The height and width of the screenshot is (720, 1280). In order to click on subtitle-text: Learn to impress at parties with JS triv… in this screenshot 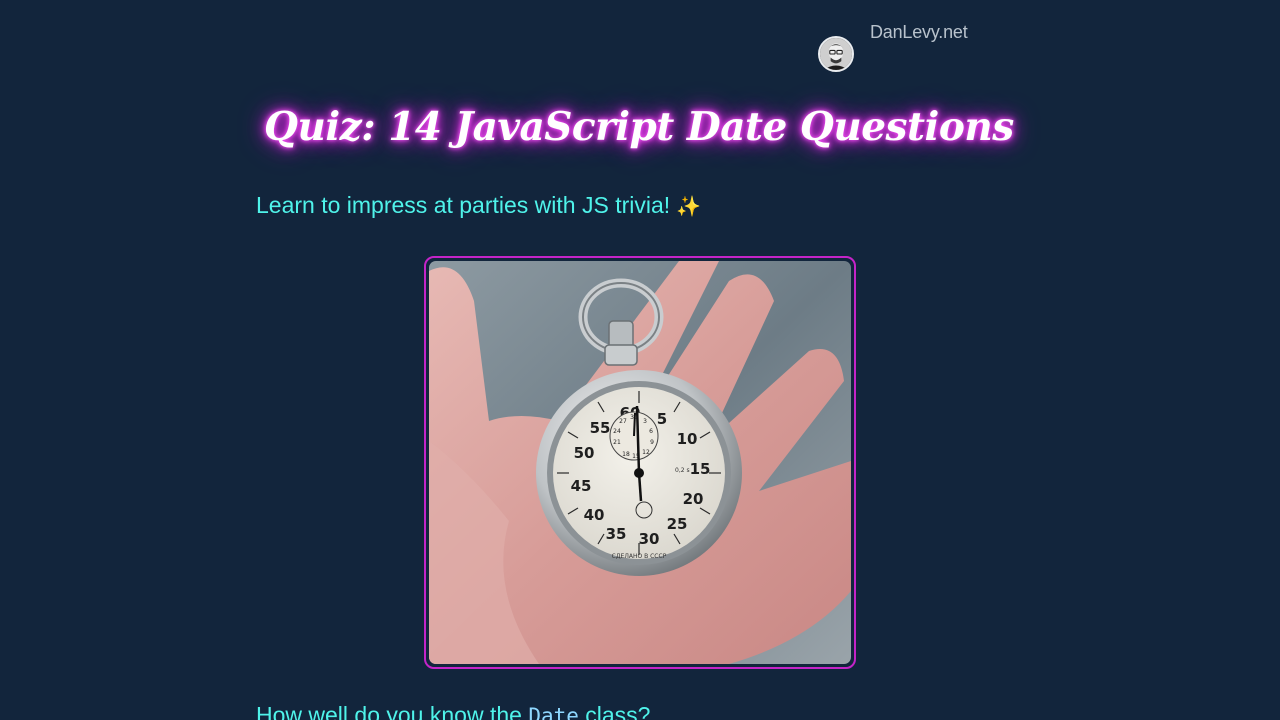, I will do `click(463, 205)`.